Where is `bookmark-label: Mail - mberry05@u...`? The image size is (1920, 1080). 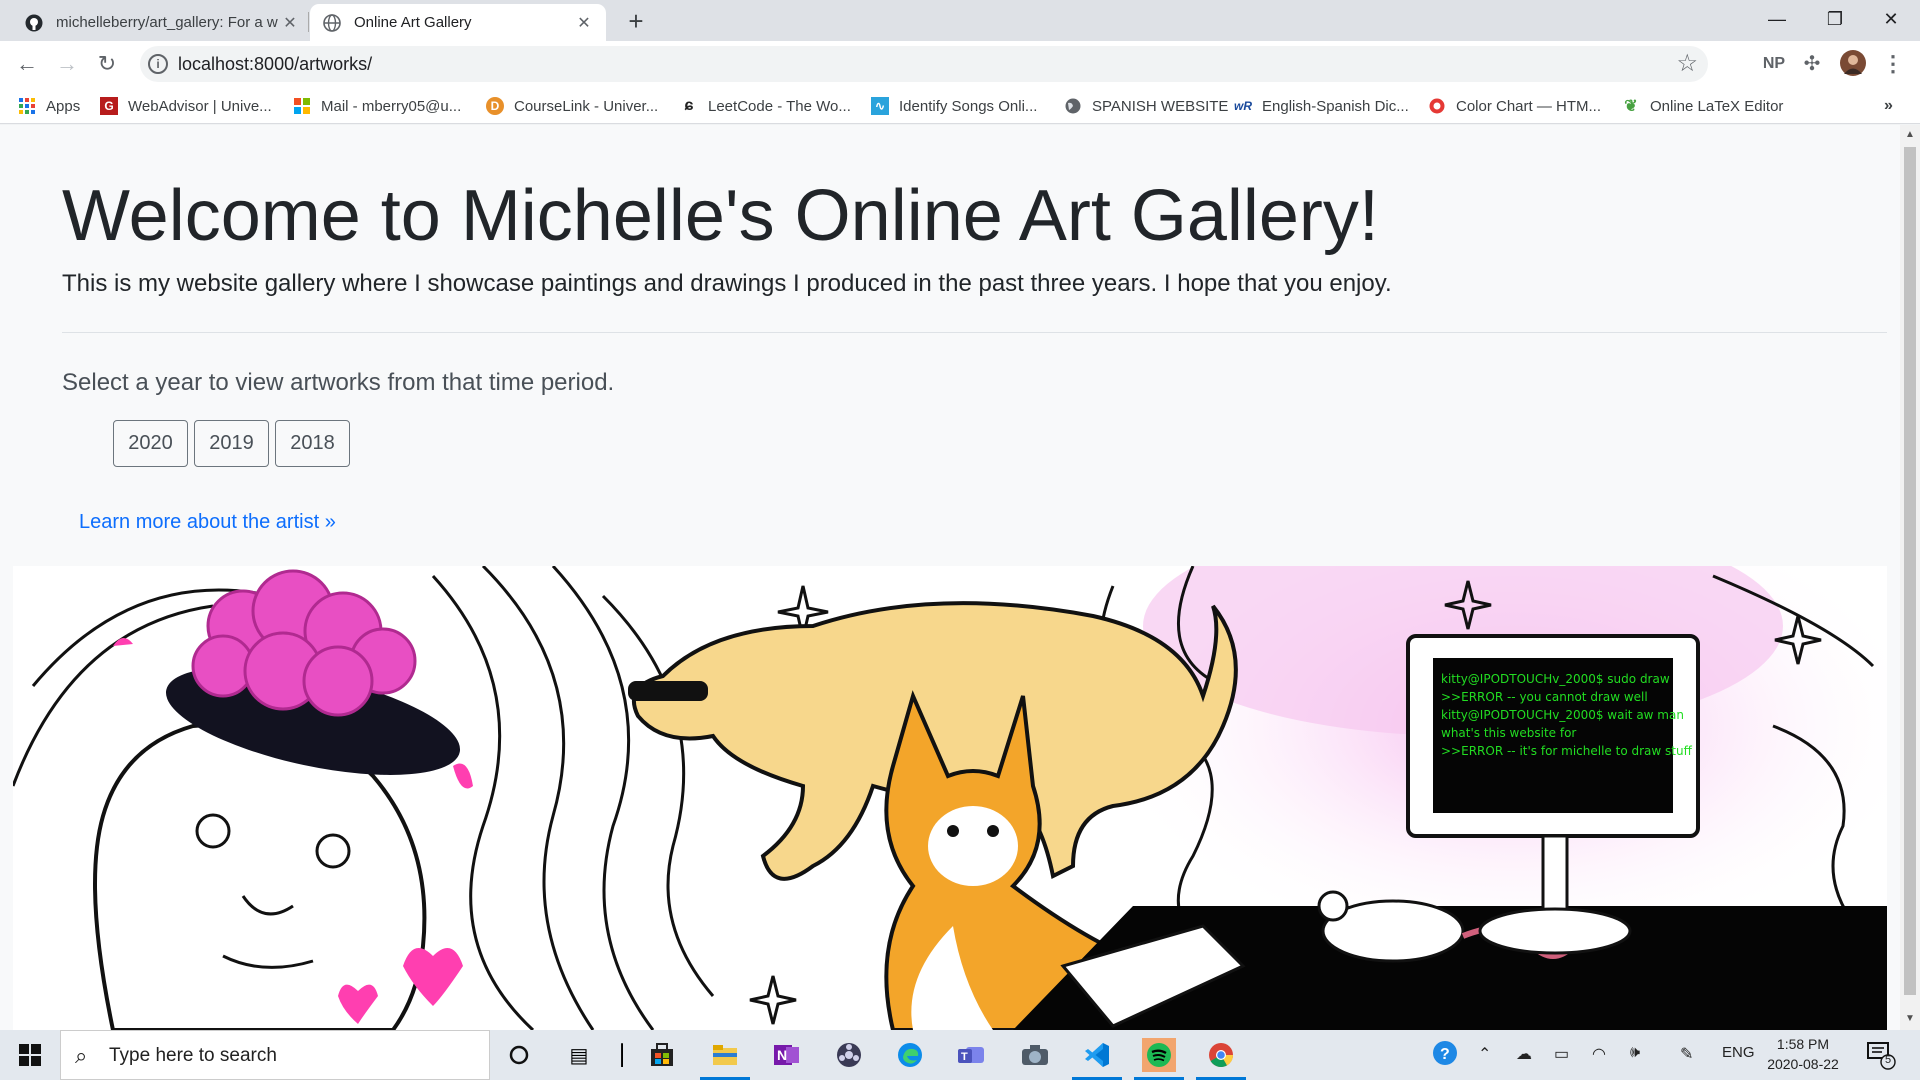 bookmark-label: Mail - mberry05@u... is located at coordinates (391, 106).